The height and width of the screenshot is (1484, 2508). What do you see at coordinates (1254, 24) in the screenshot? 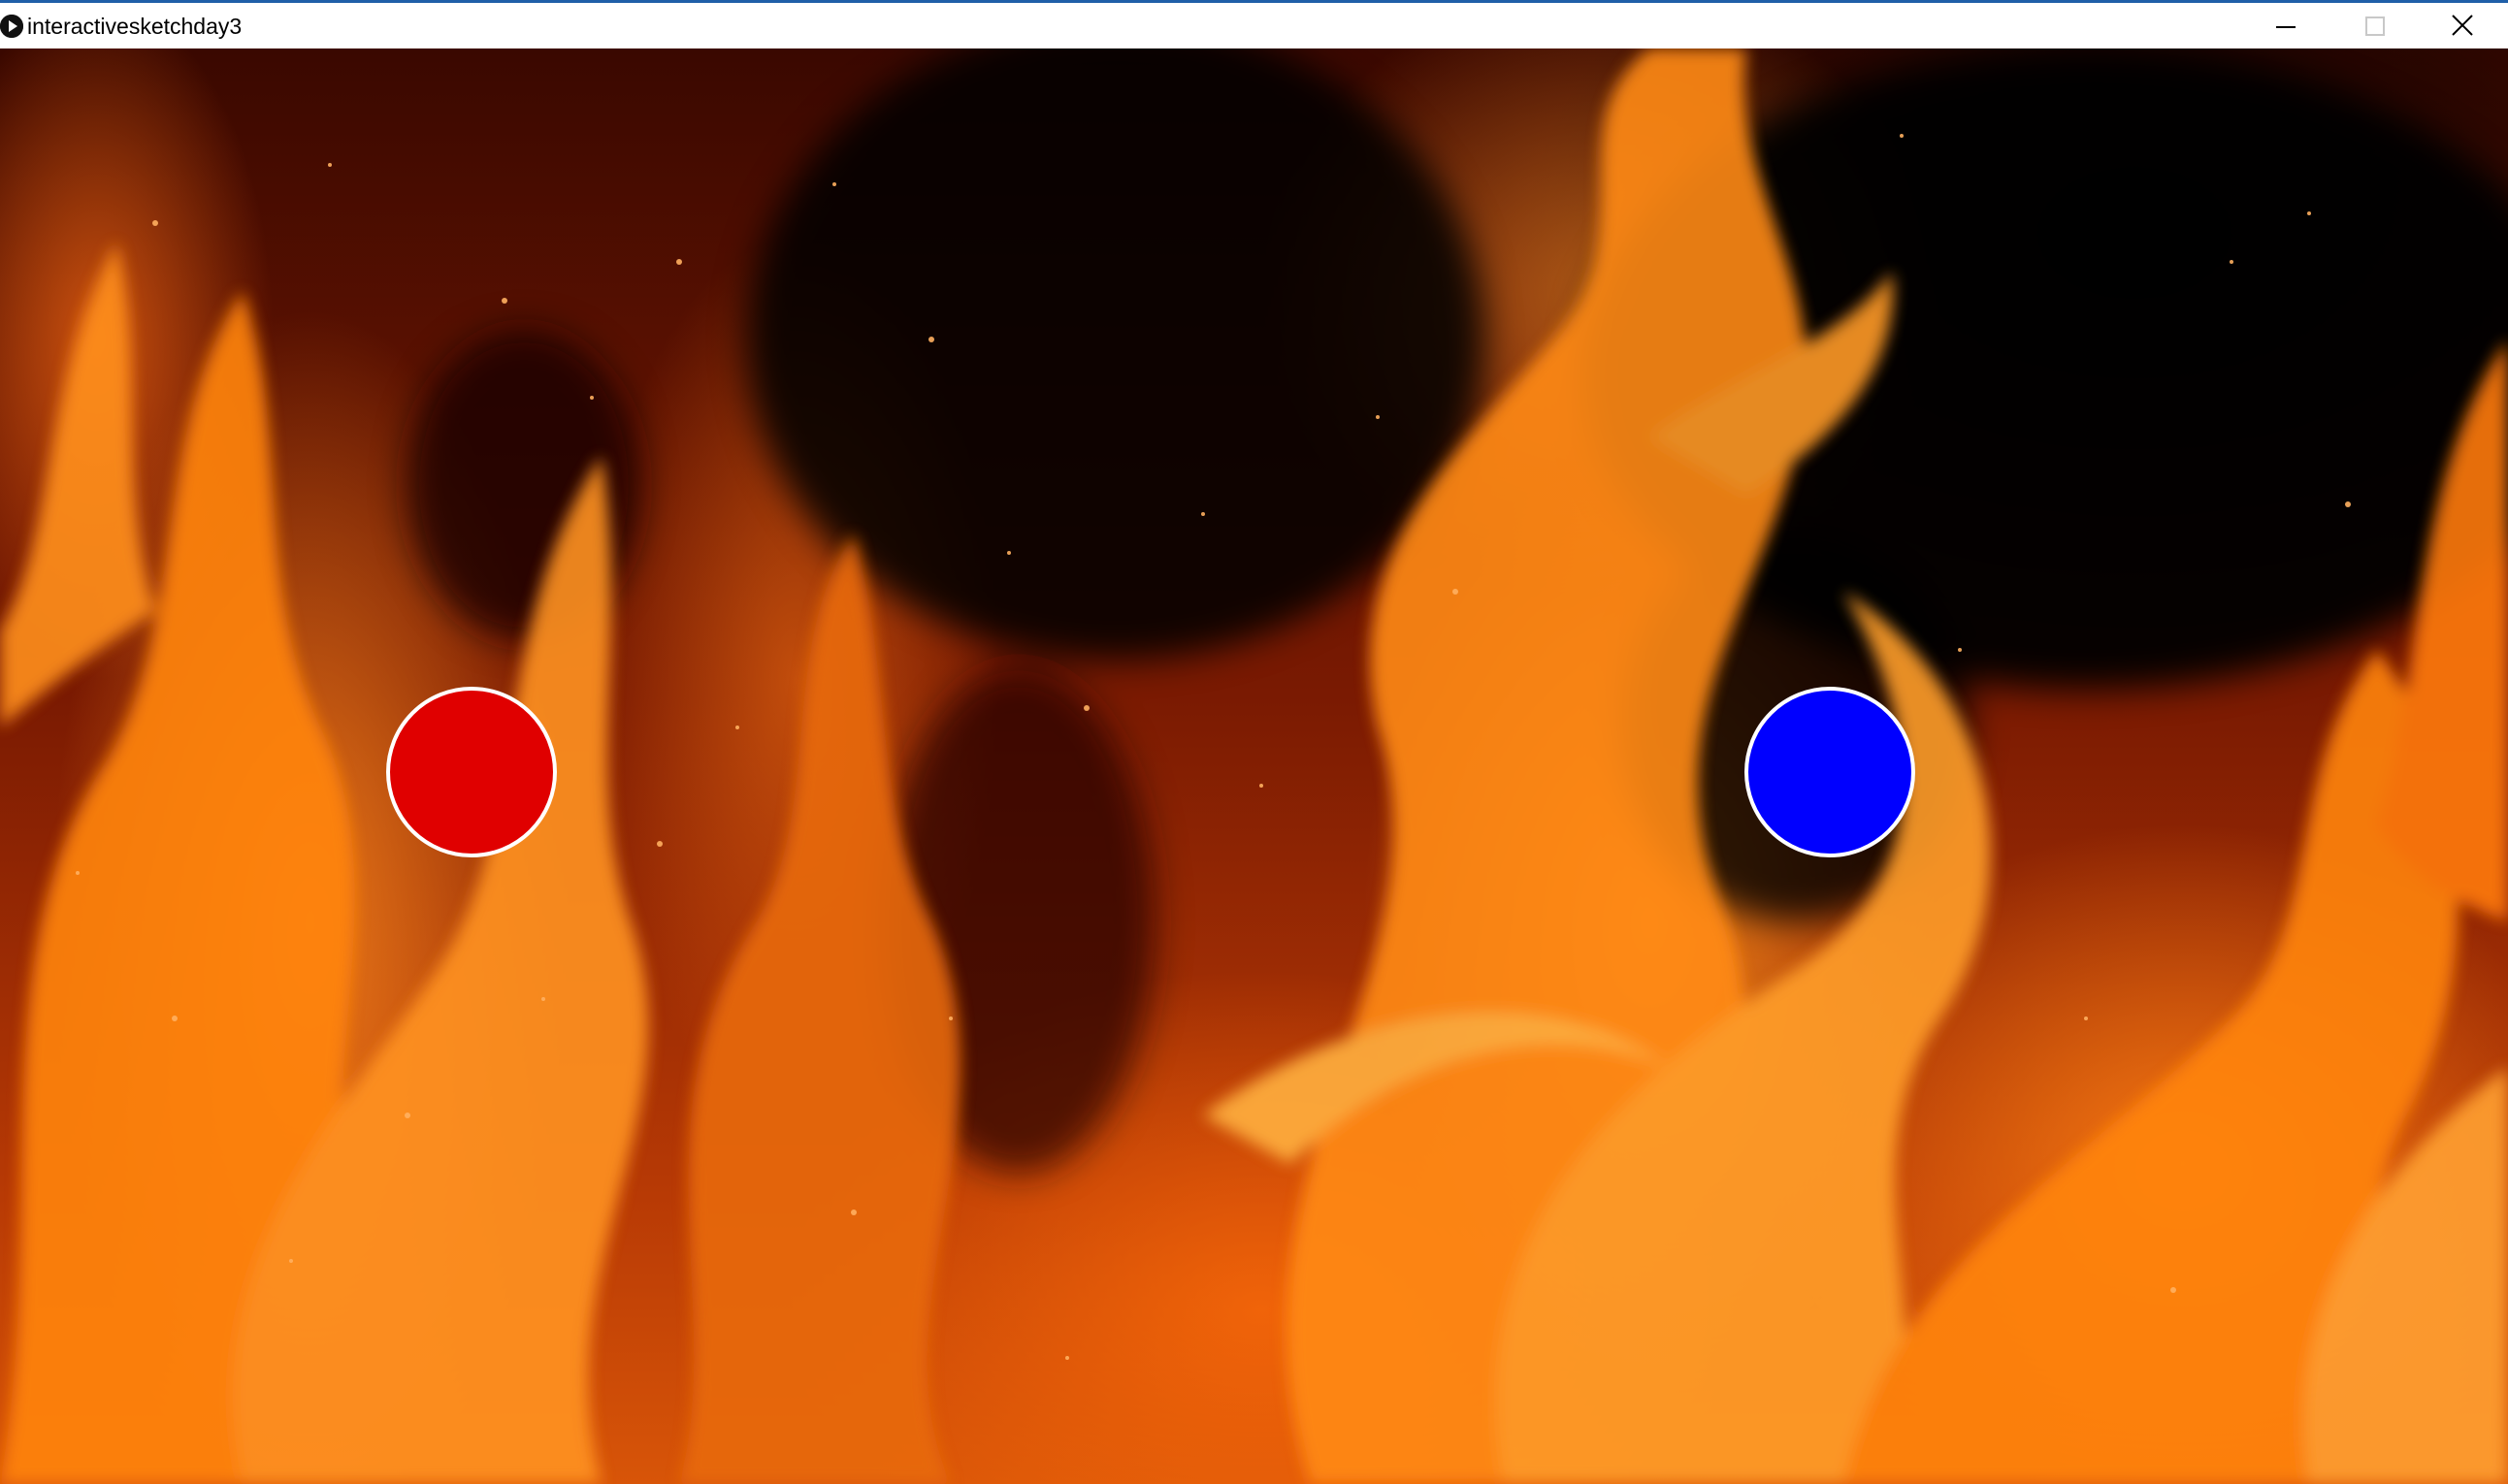
I see `title-bar: interactivesketchday3` at bounding box center [1254, 24].